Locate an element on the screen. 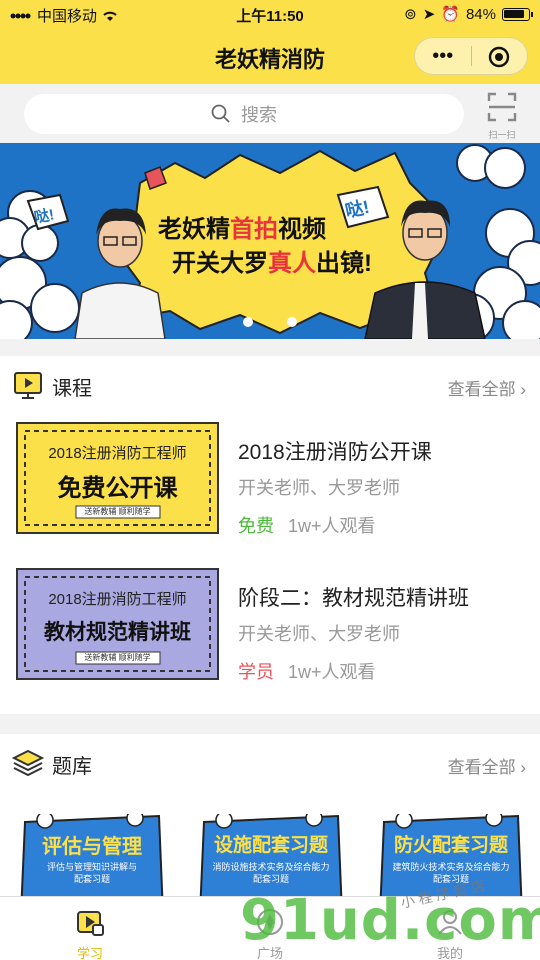 The height and width of the screenshot is (960, 540). bank-card-title: 设施配套习题 is located at coordinates (270, 845).